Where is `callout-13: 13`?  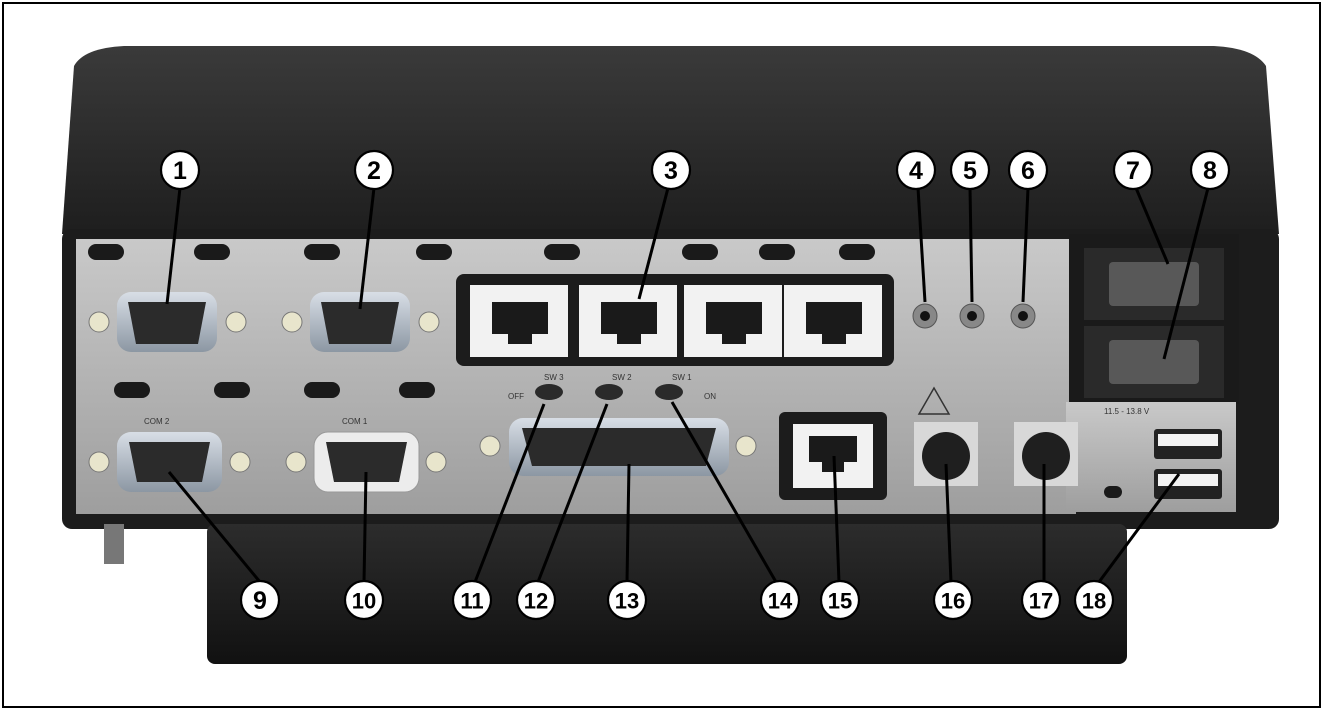
callout-13: 13 is located at coordinates (627, 600).